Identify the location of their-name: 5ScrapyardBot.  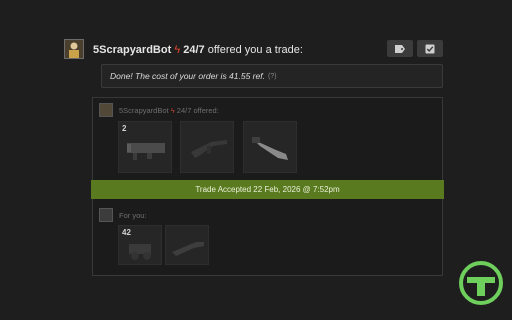
(144, 110).